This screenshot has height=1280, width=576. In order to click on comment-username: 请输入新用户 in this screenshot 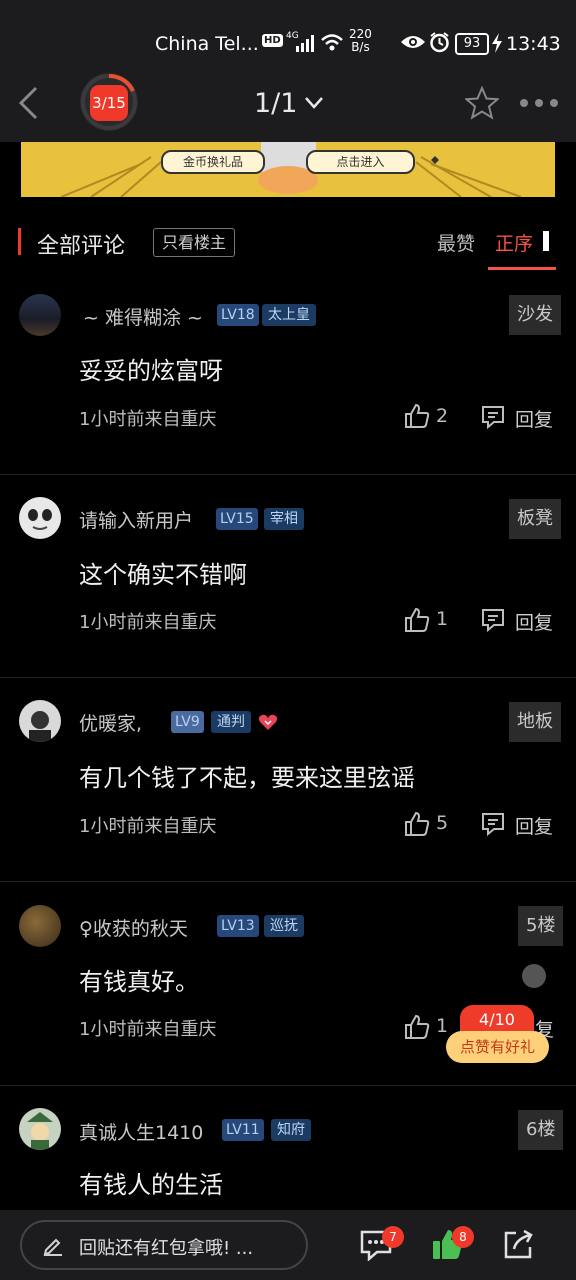, I will do `click(136, 519)`.